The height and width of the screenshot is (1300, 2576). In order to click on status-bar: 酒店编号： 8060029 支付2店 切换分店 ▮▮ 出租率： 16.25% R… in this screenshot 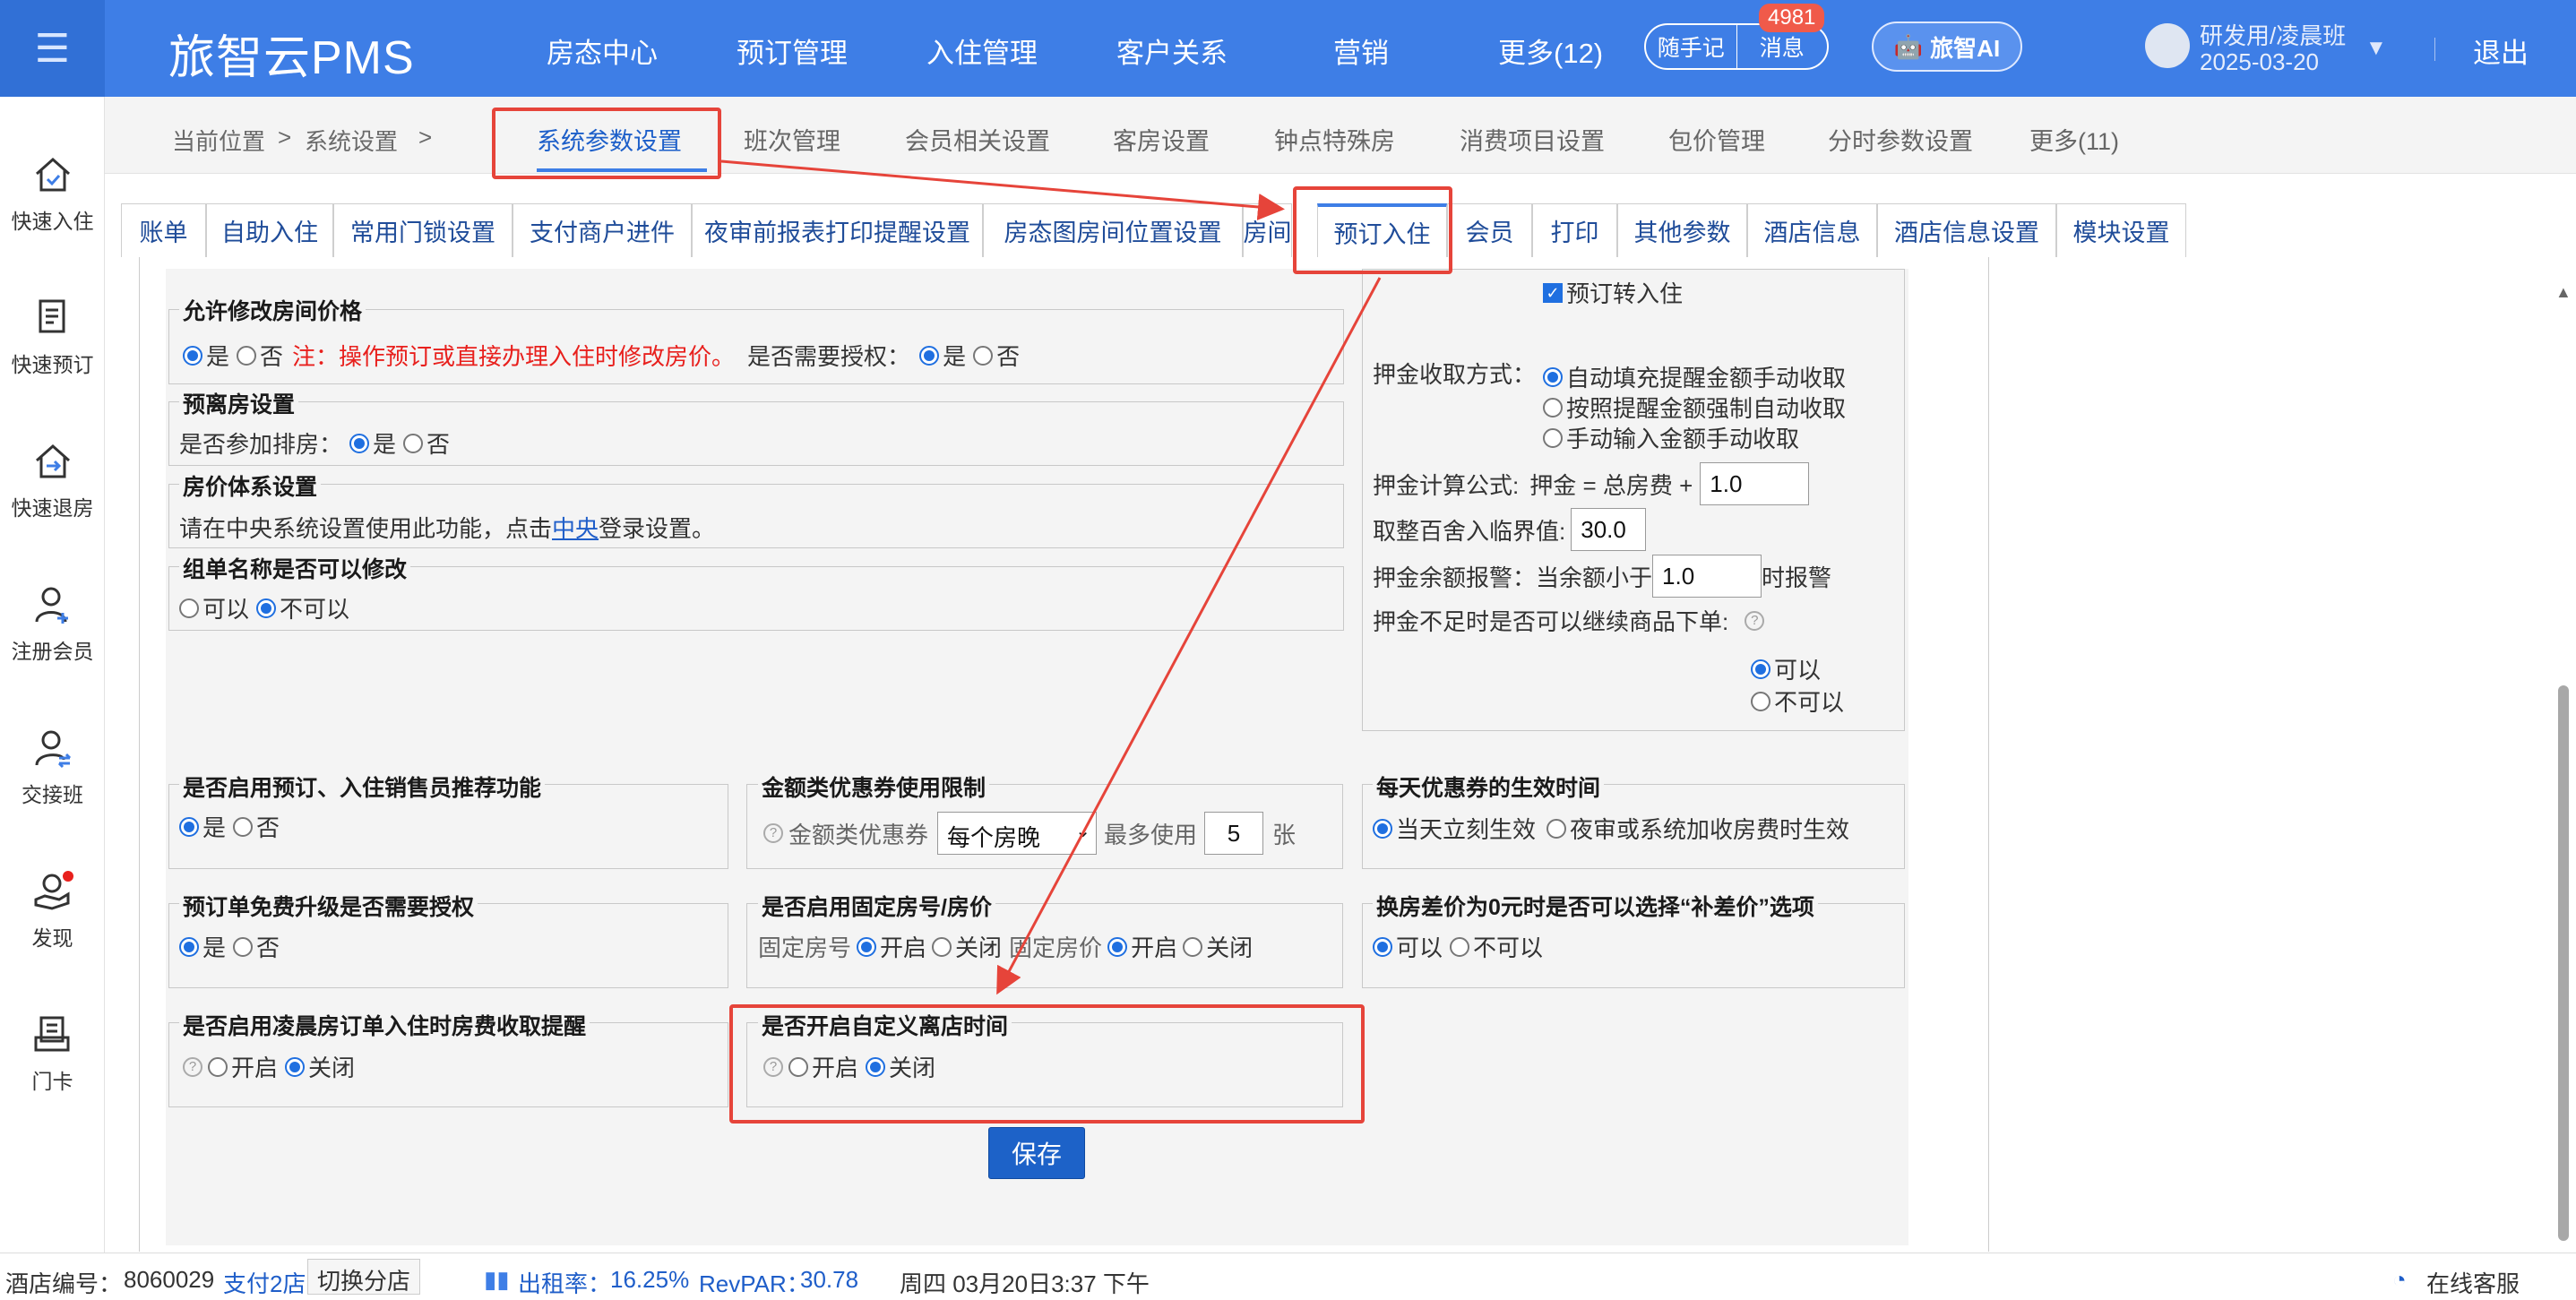, I will do `click(1288, 1276)`.